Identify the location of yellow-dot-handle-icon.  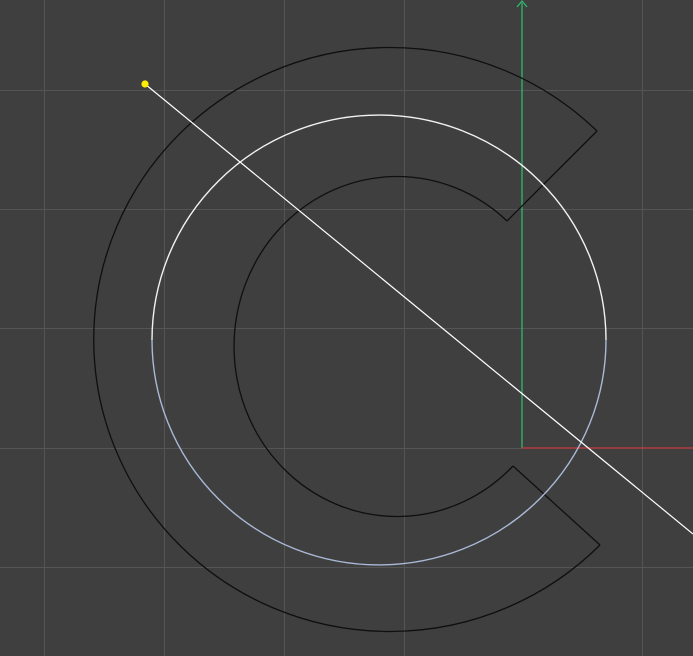
(145, 84).